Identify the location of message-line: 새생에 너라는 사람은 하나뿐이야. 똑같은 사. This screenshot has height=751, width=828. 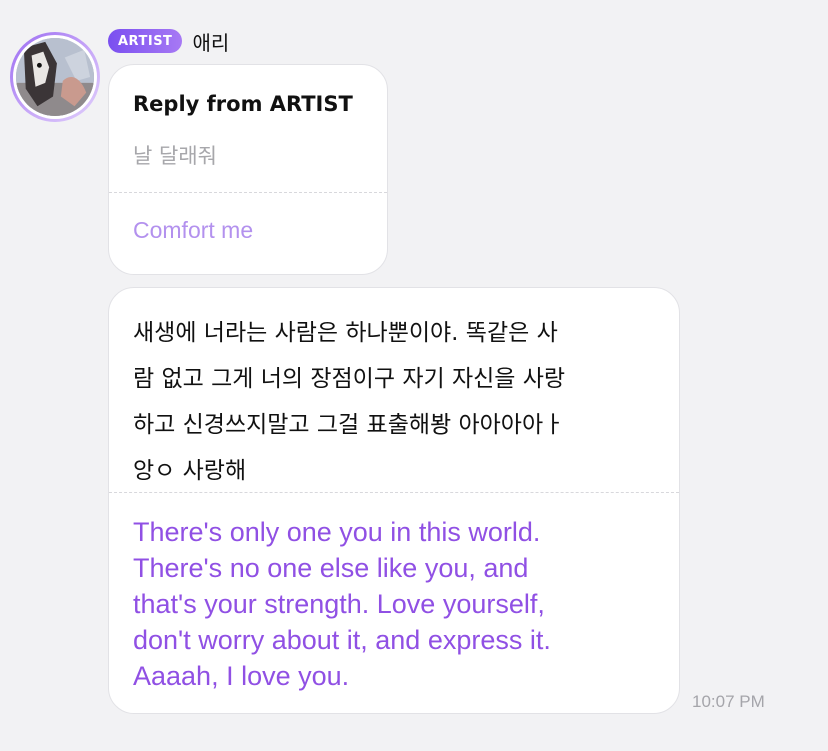
(345, 333).